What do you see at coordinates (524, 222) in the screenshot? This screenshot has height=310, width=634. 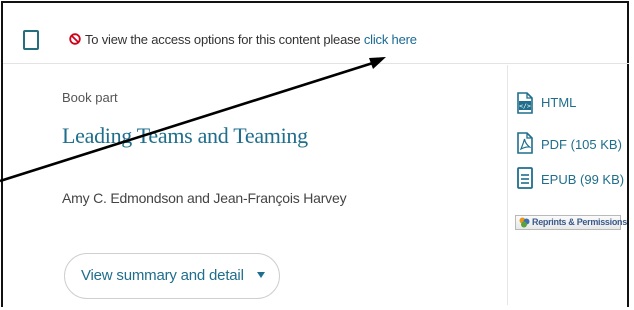 I see `copyright-clearance-icon` at bounding box center [524, 222].